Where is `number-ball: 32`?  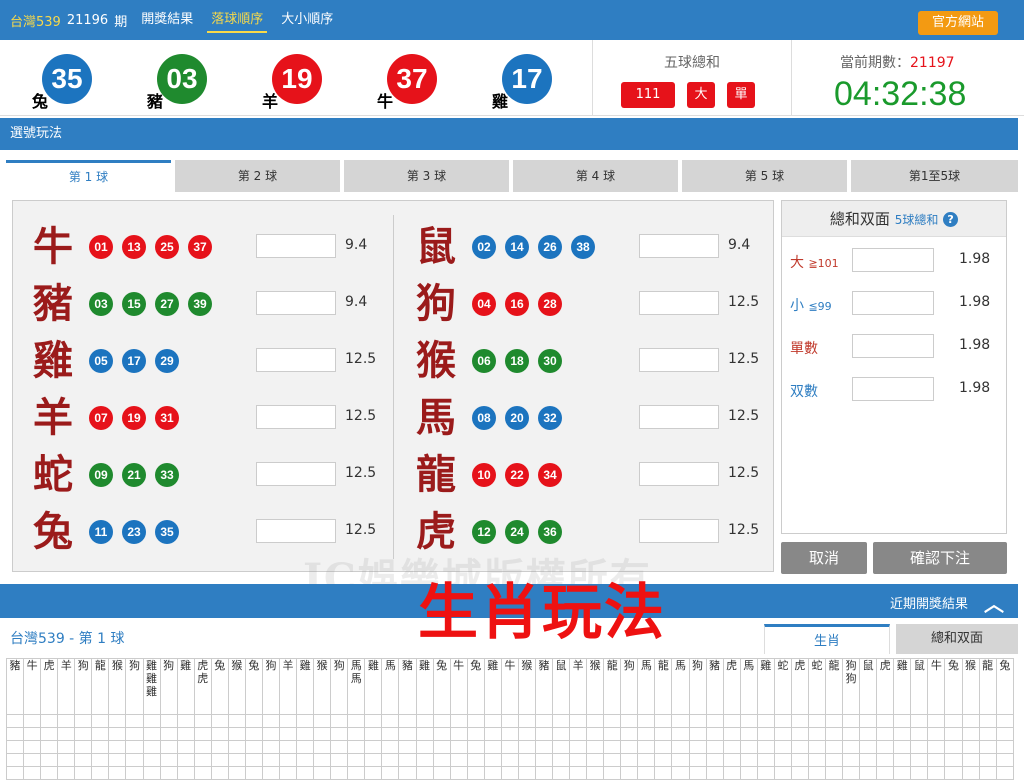 number-ball: 32 is located at coordinates (550, 418).